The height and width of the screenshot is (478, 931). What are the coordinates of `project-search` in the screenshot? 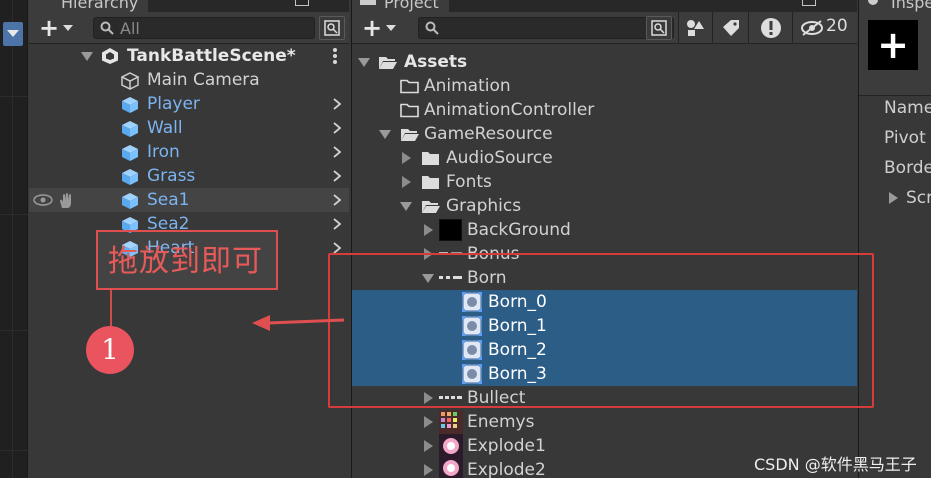 It's located at (546, 28).